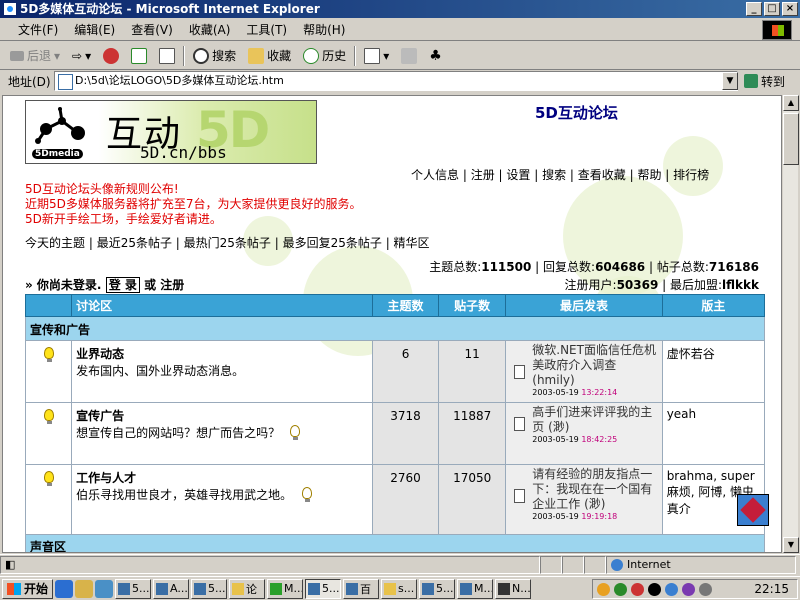 This screenshot has height=600, width=800. I want to click on menu-view: 查看(V), so click(152, 29).